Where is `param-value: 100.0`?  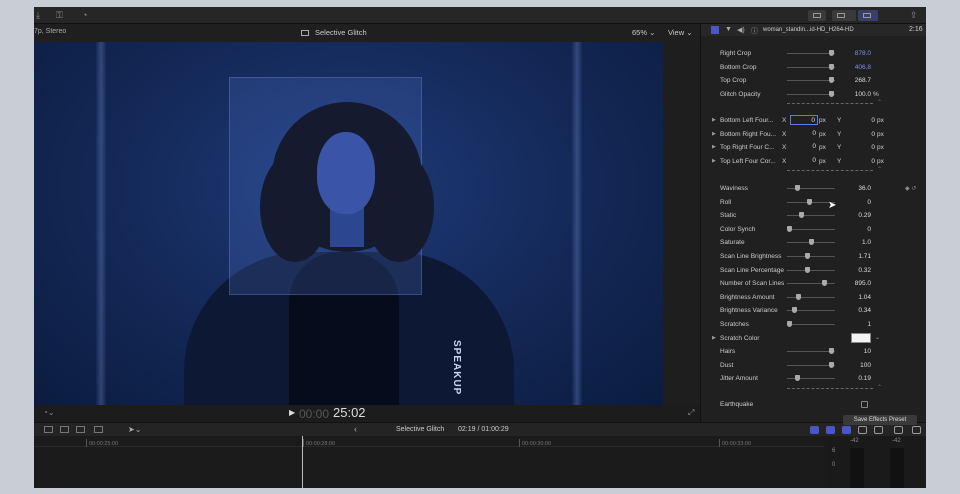 param-value: 100.0 is located at coordinates (856, 94).